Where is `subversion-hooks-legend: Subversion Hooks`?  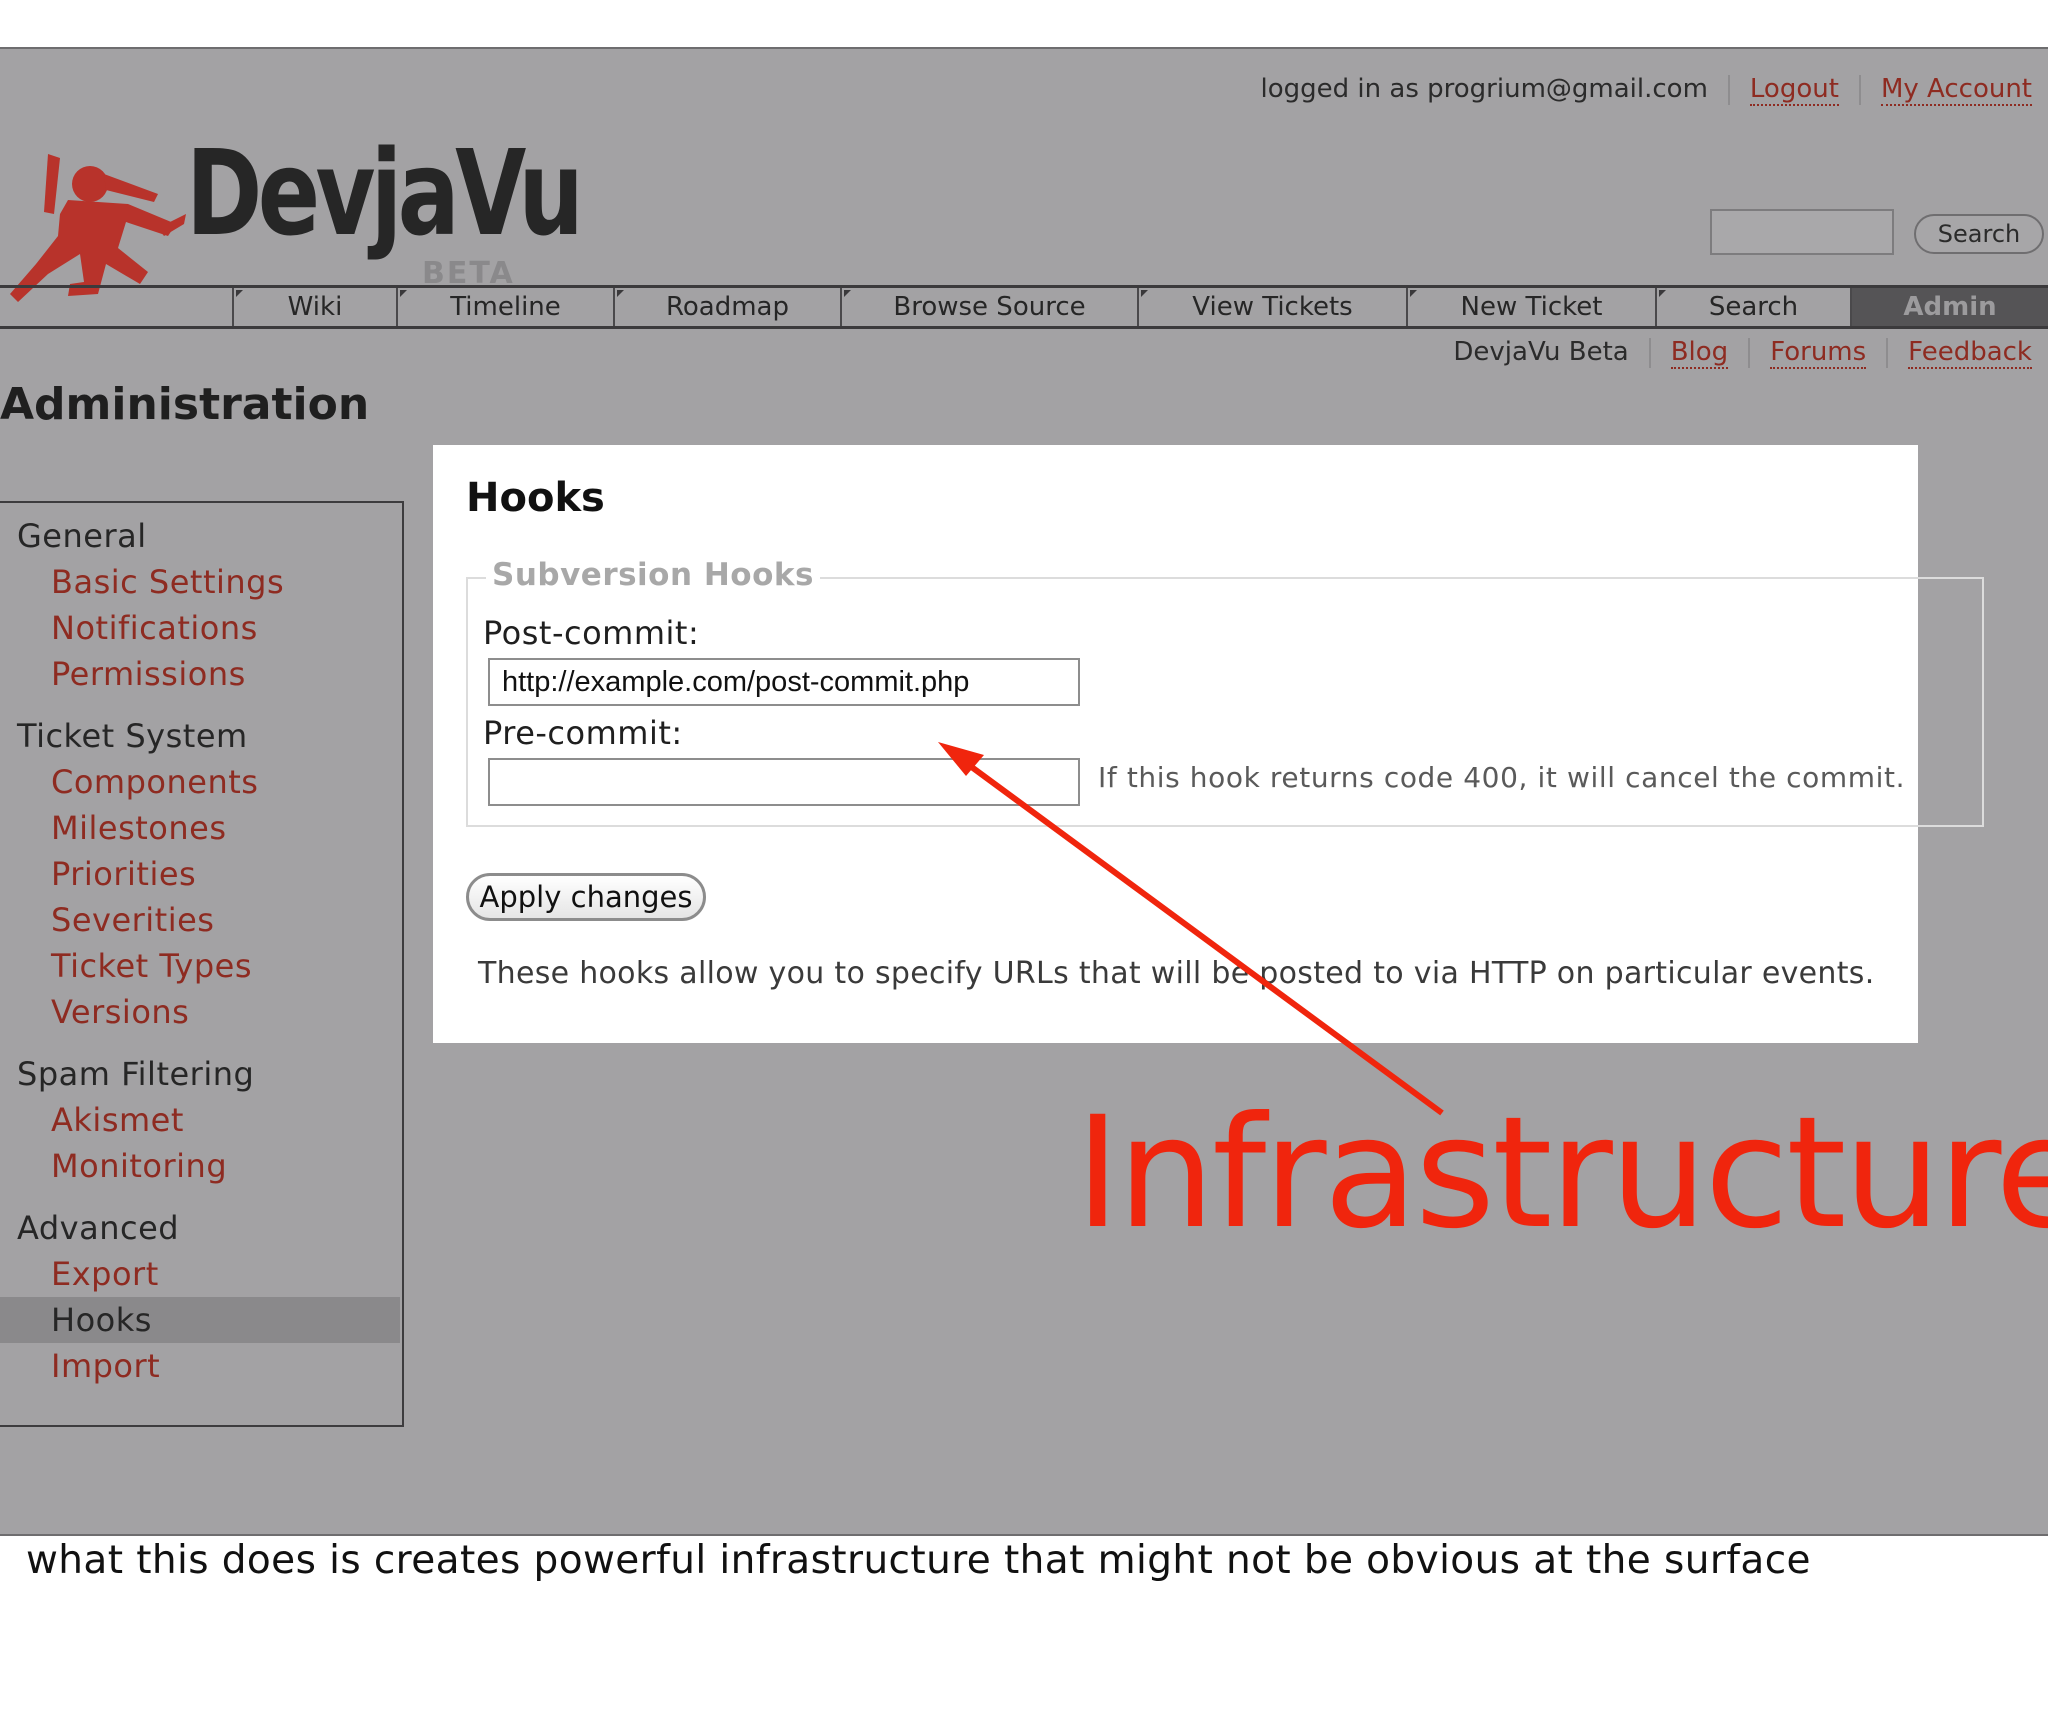 subversion-hooks-legend: Subversion Hooks is located at coordinates (653, 575).